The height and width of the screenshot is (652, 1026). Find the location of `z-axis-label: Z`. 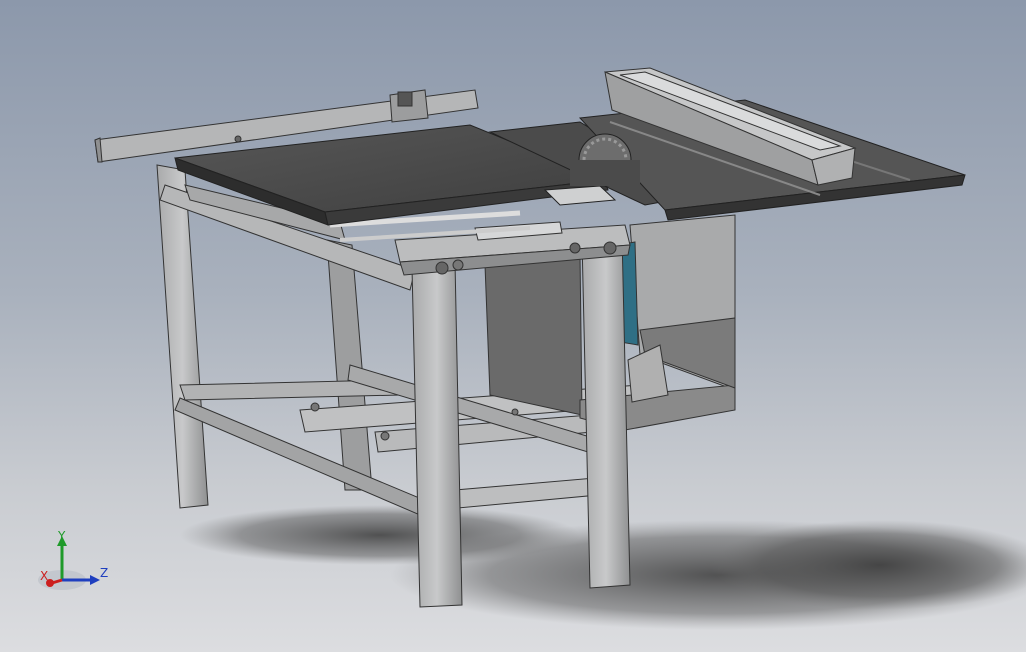

z-axis-label: Z is located at coordinates (104, 573).